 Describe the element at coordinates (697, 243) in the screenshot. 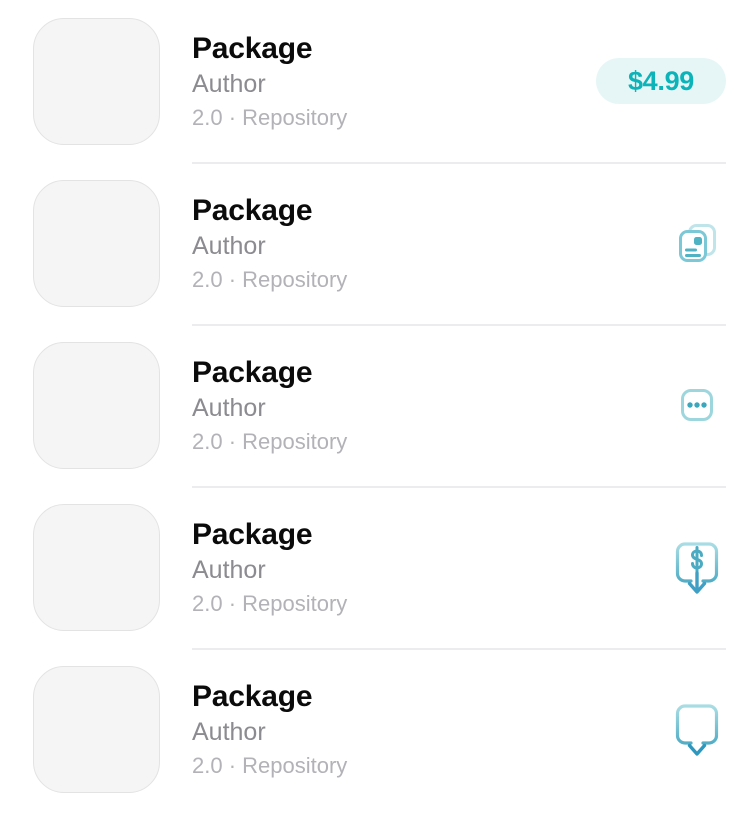

I see `stacked-cards-icon` at that location.